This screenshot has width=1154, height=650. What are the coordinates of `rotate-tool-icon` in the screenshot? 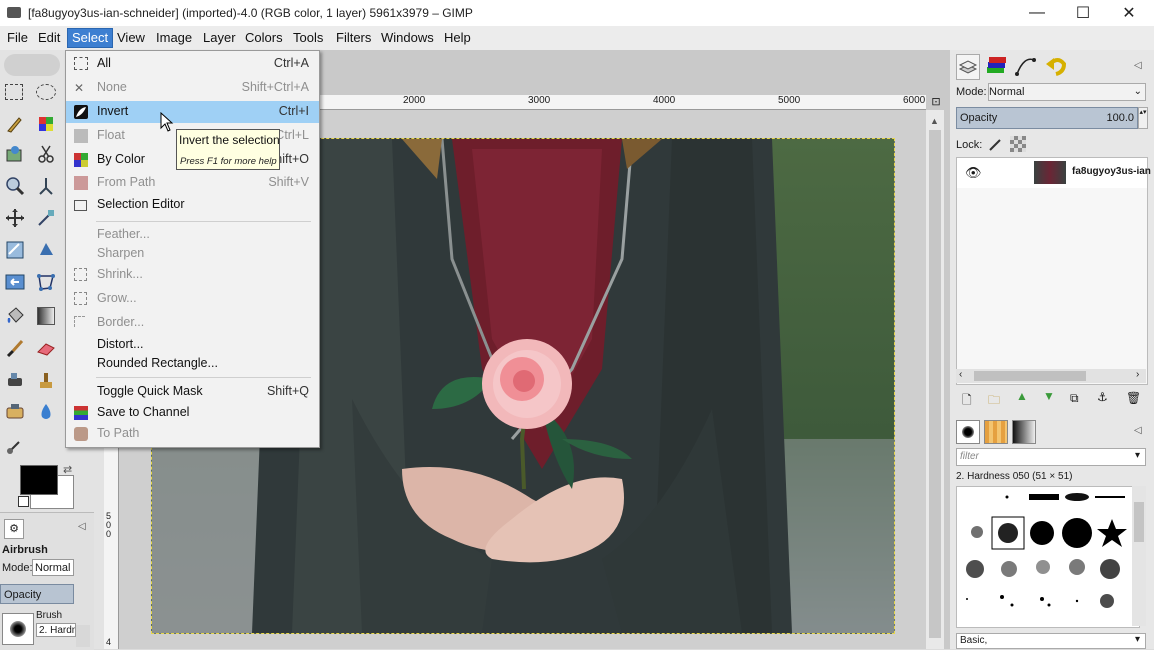 It's located at (46, 250).